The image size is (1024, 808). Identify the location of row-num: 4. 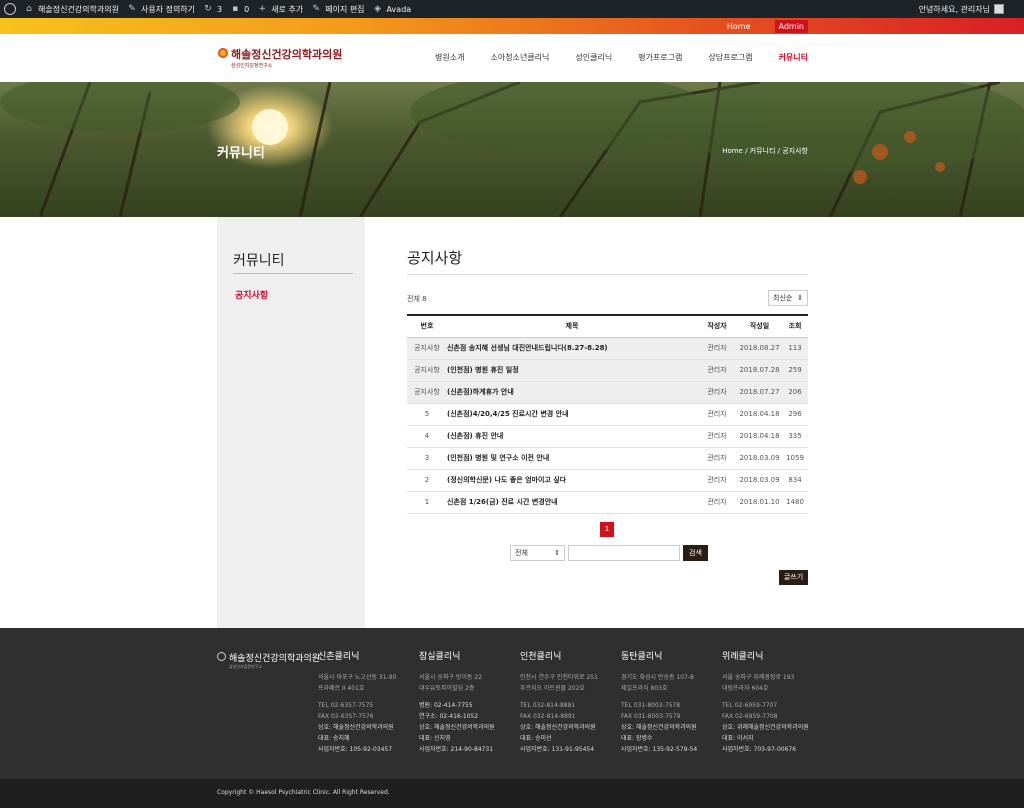
(427, 436).